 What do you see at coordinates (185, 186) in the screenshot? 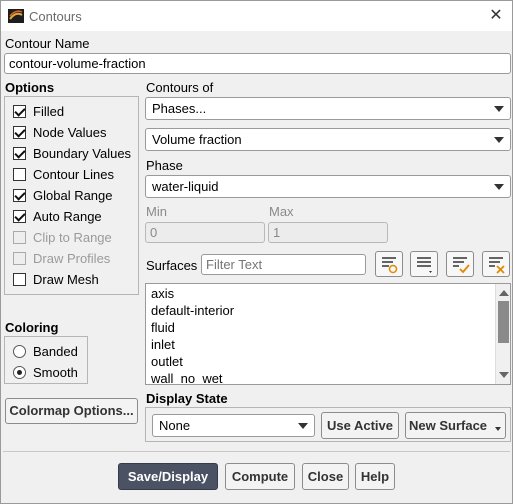
I see `dropdown-value: water-liquid` at bounding box center [185, 186].